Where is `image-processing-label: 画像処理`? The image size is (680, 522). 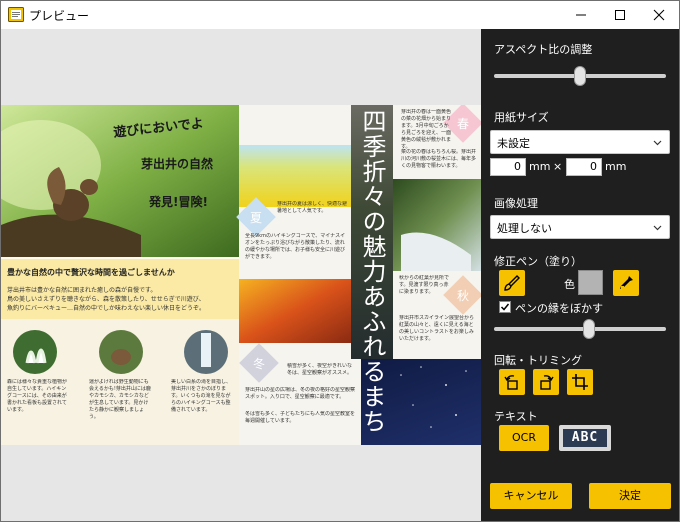 image-processing-label: 画像処理 is located at coordinates (516, 203).